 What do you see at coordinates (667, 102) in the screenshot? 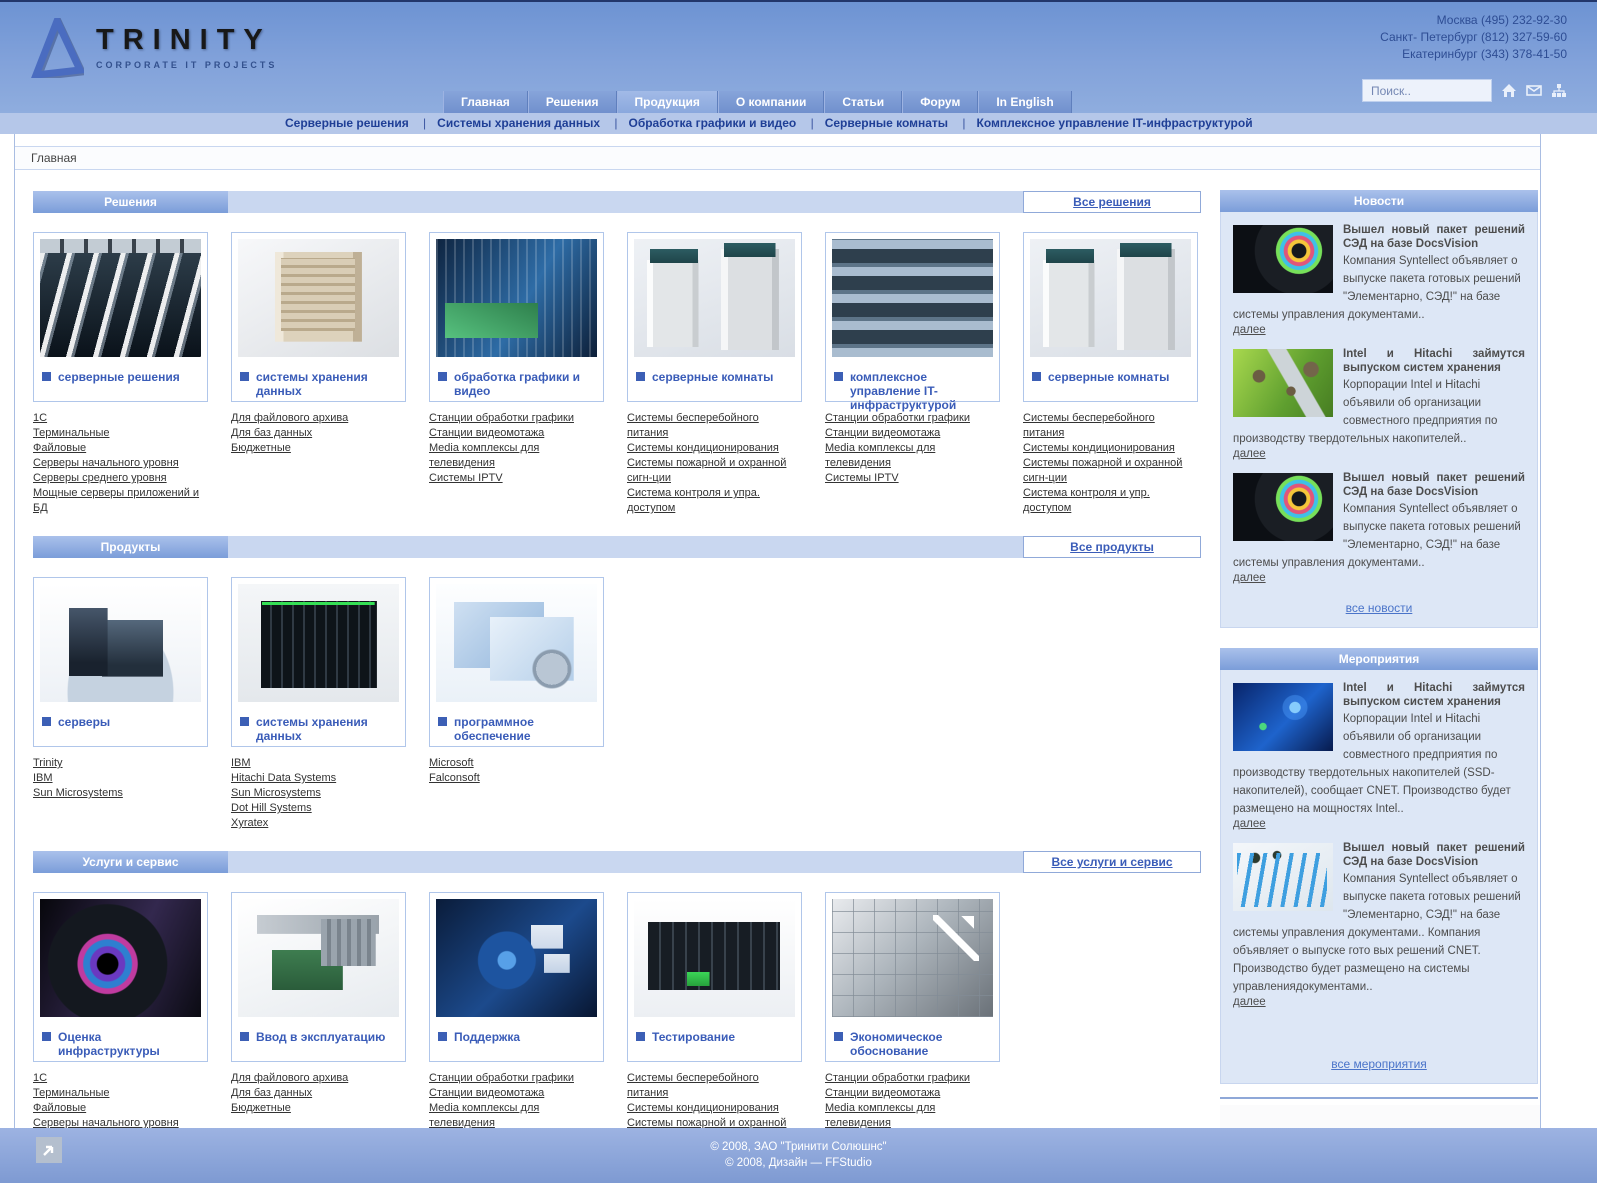
I see `tab-products: Продукция` at bounding box center [667, 102].